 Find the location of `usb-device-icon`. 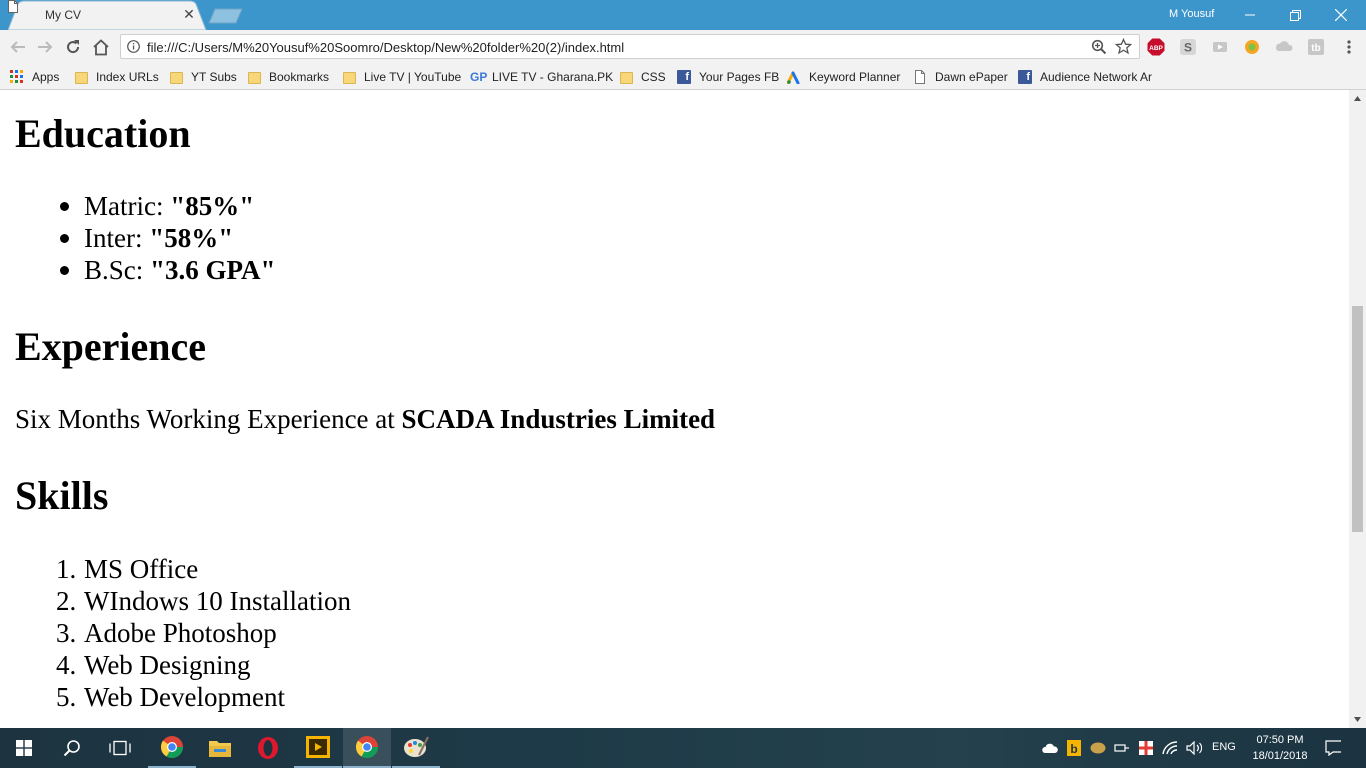

usb-device-icon is located at coordinates (1122, 748).